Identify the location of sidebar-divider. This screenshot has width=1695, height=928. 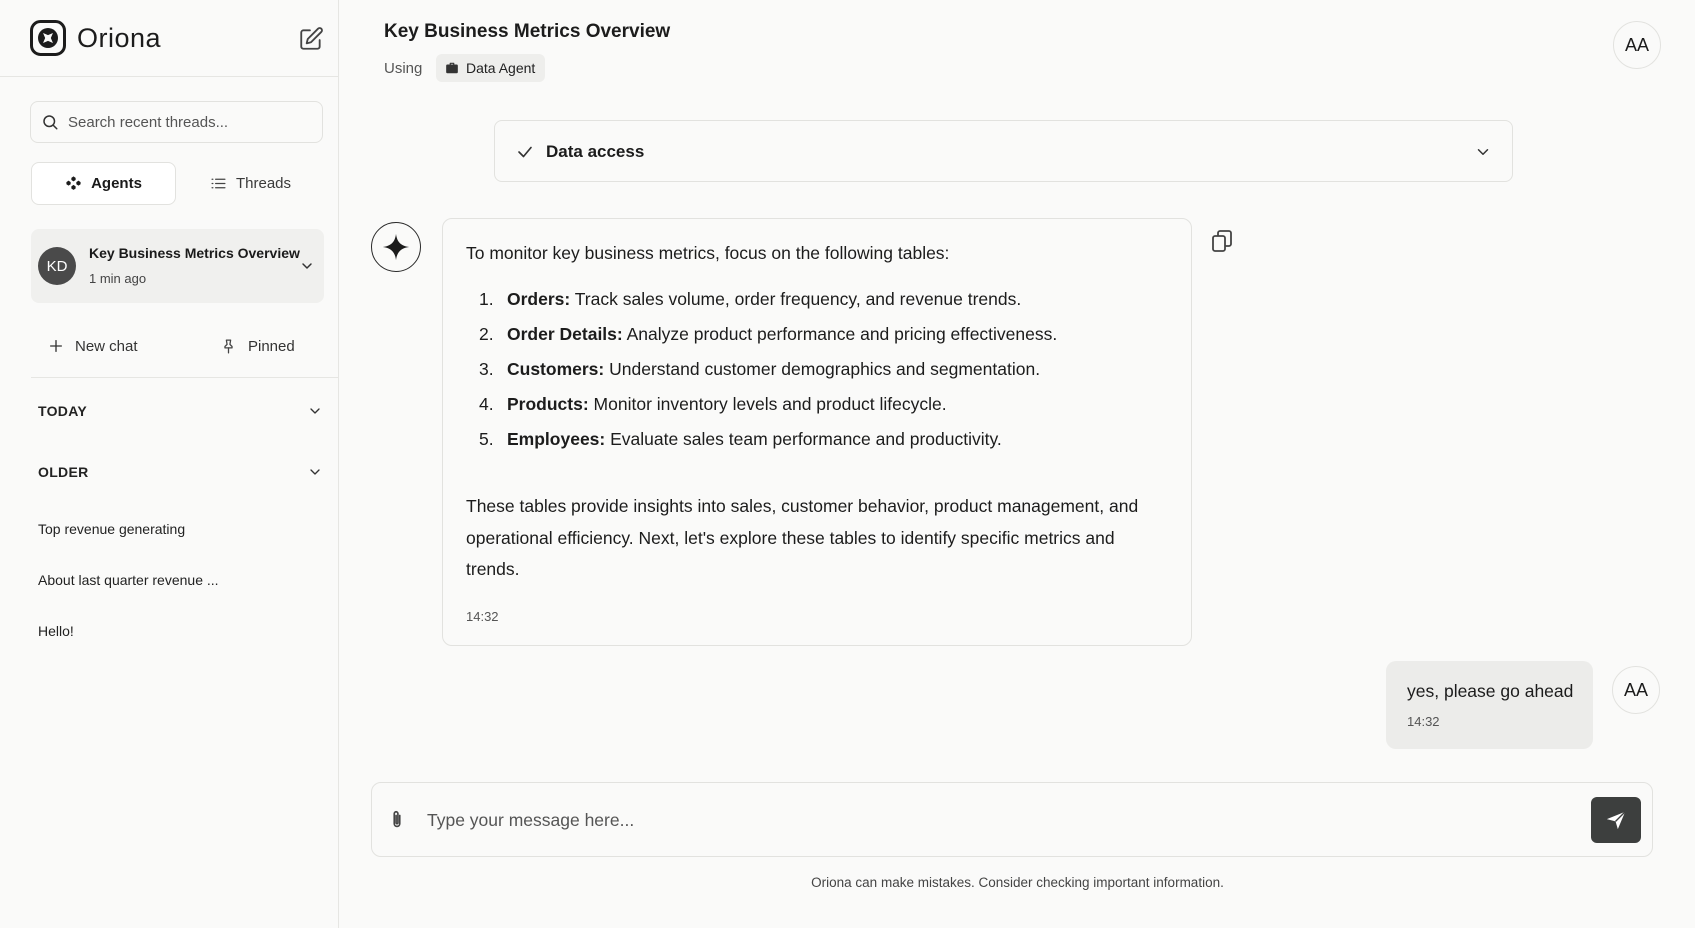
(185, 377).